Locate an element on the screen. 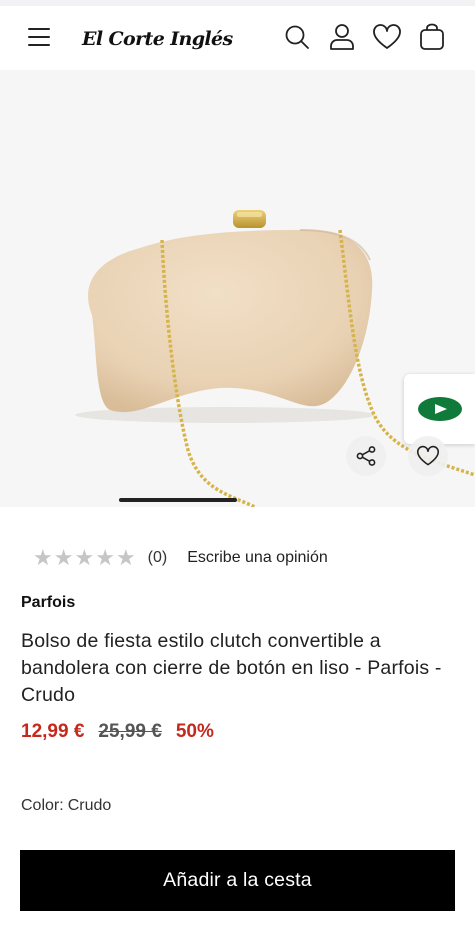  video-button is located at coordinates (439, 409).